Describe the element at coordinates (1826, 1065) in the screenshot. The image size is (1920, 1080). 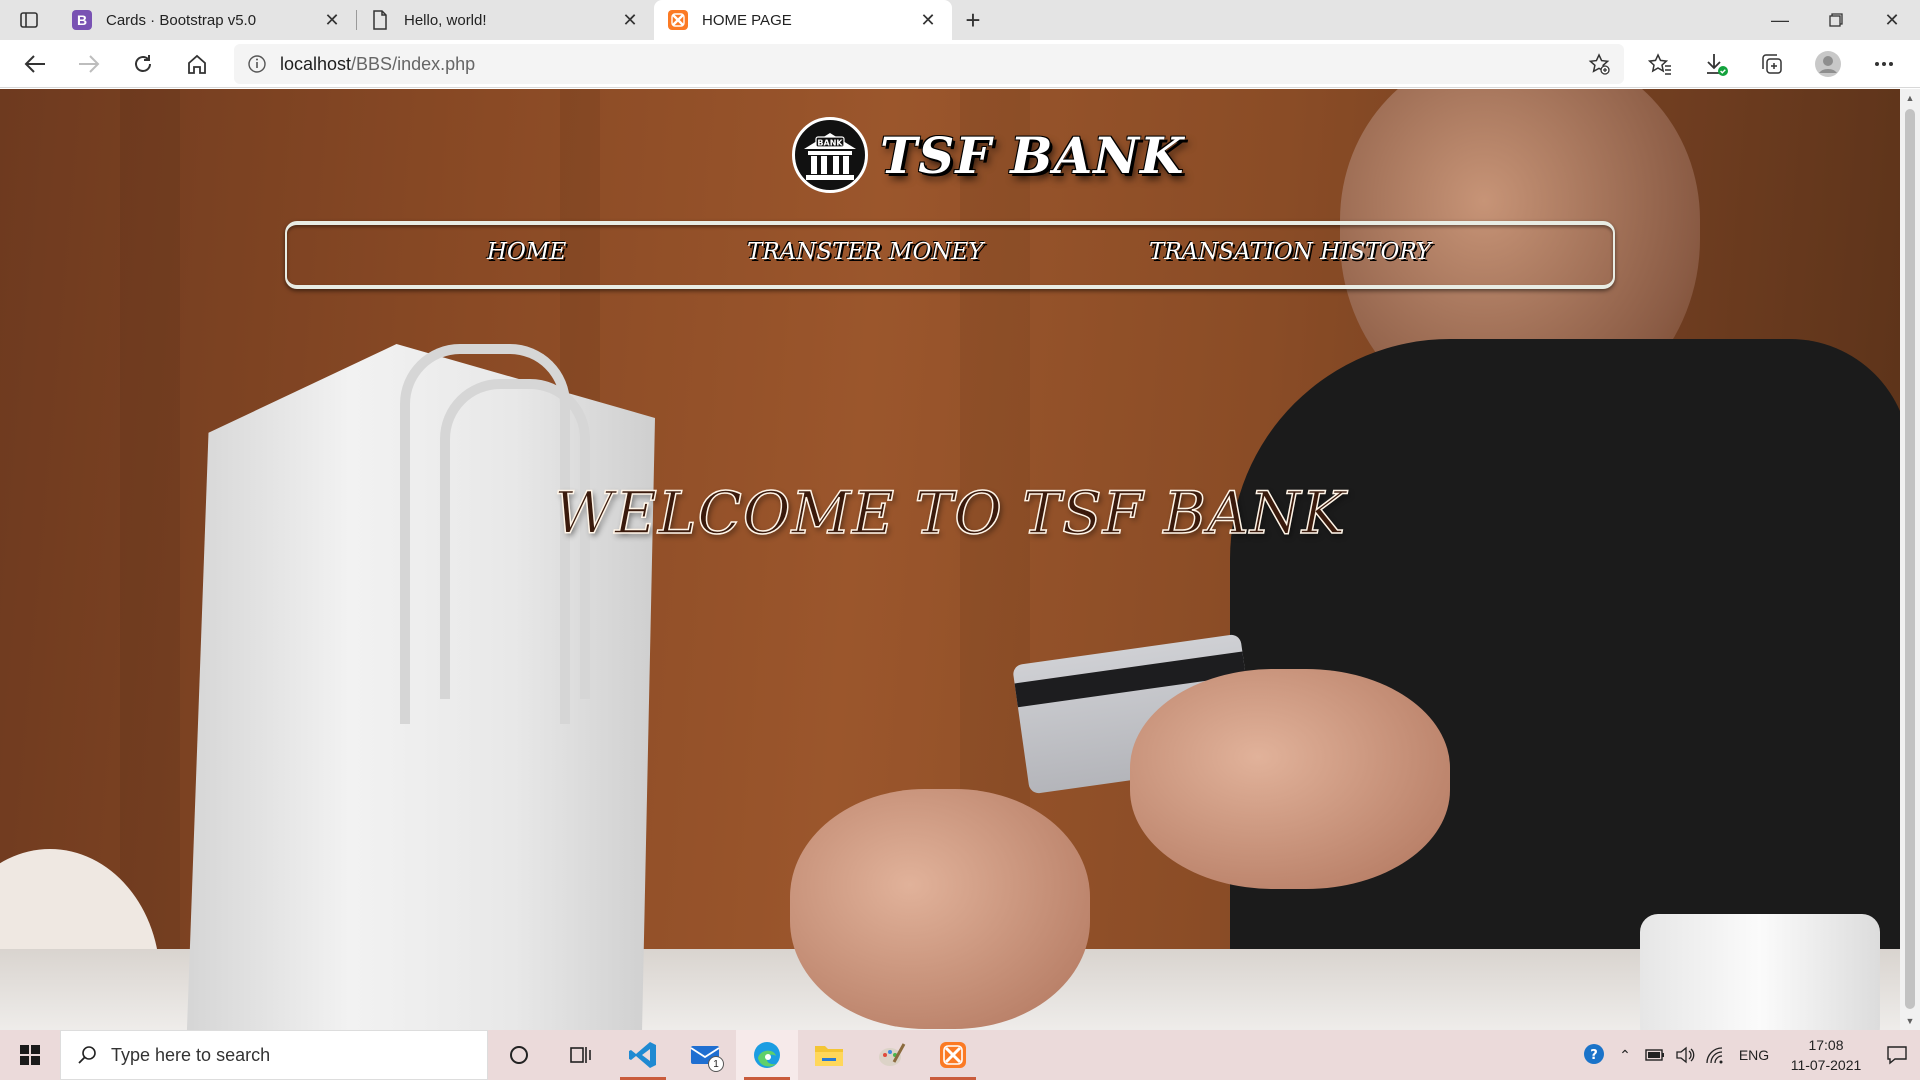
I see `clock-date: 11-07-2021` at that location.